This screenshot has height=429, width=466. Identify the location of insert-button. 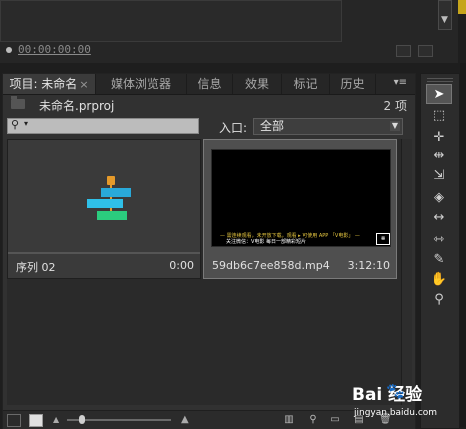
(403, 51).